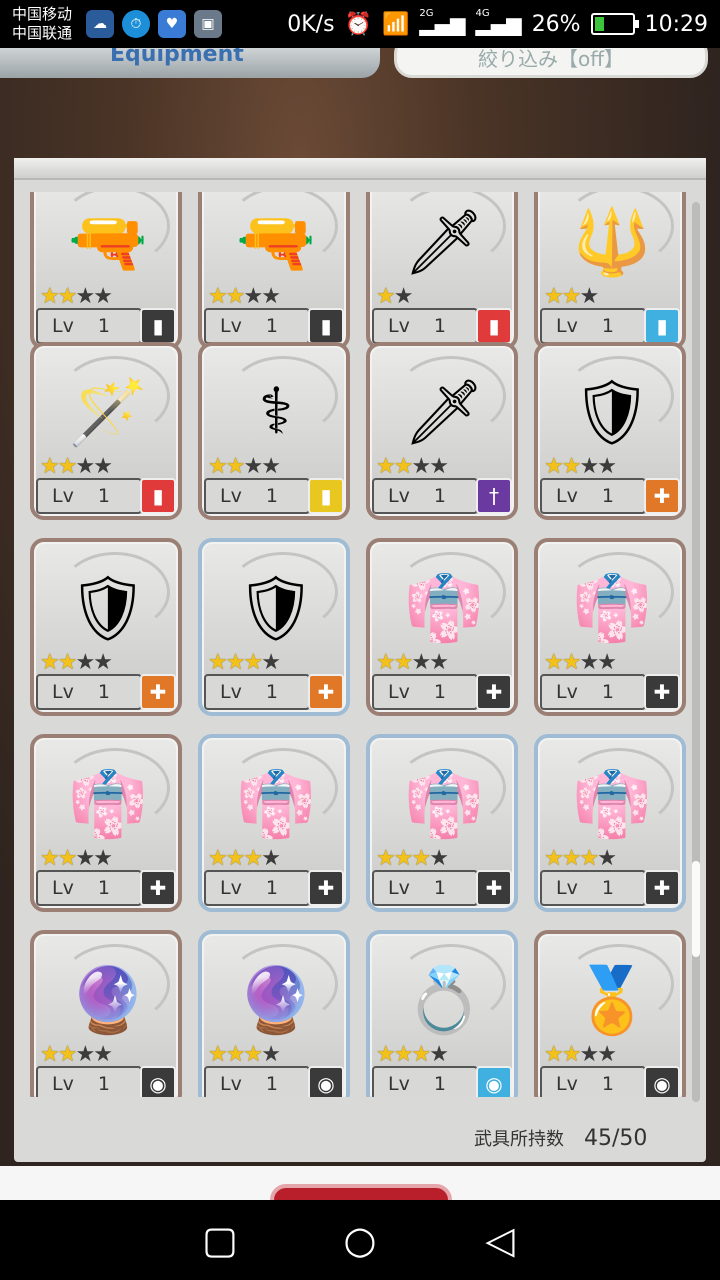 The width and height of the screenshot is (720, 1280). What do you see at coordinates (395, 24) in the screenshot?
I see `wifi-icon: 📶` at bounding box center [395, 24].